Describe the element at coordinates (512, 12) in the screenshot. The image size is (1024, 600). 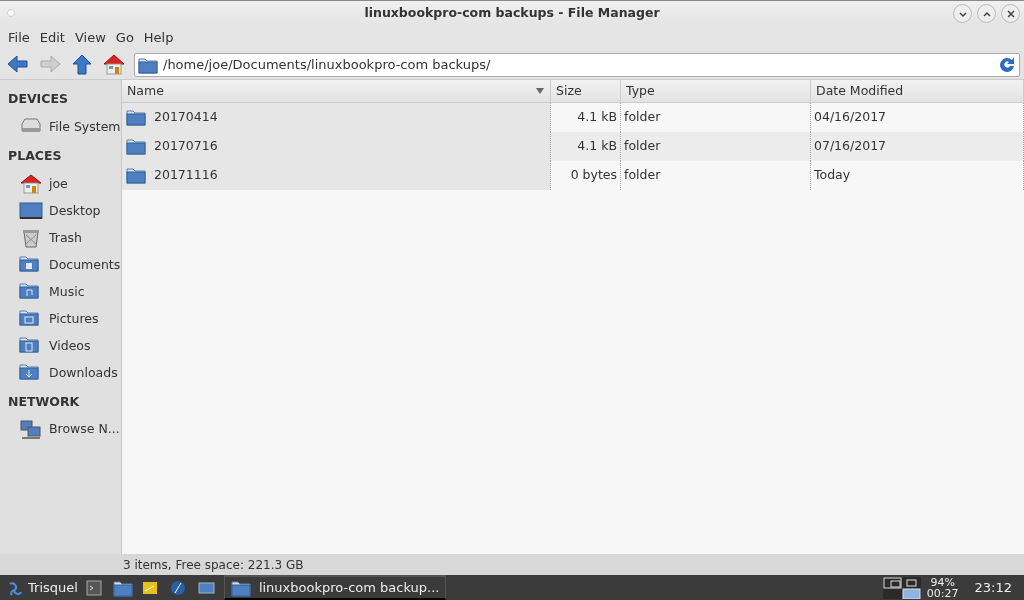
I see `window-title: linuxbookpro-com backups - File Manager` at that location.